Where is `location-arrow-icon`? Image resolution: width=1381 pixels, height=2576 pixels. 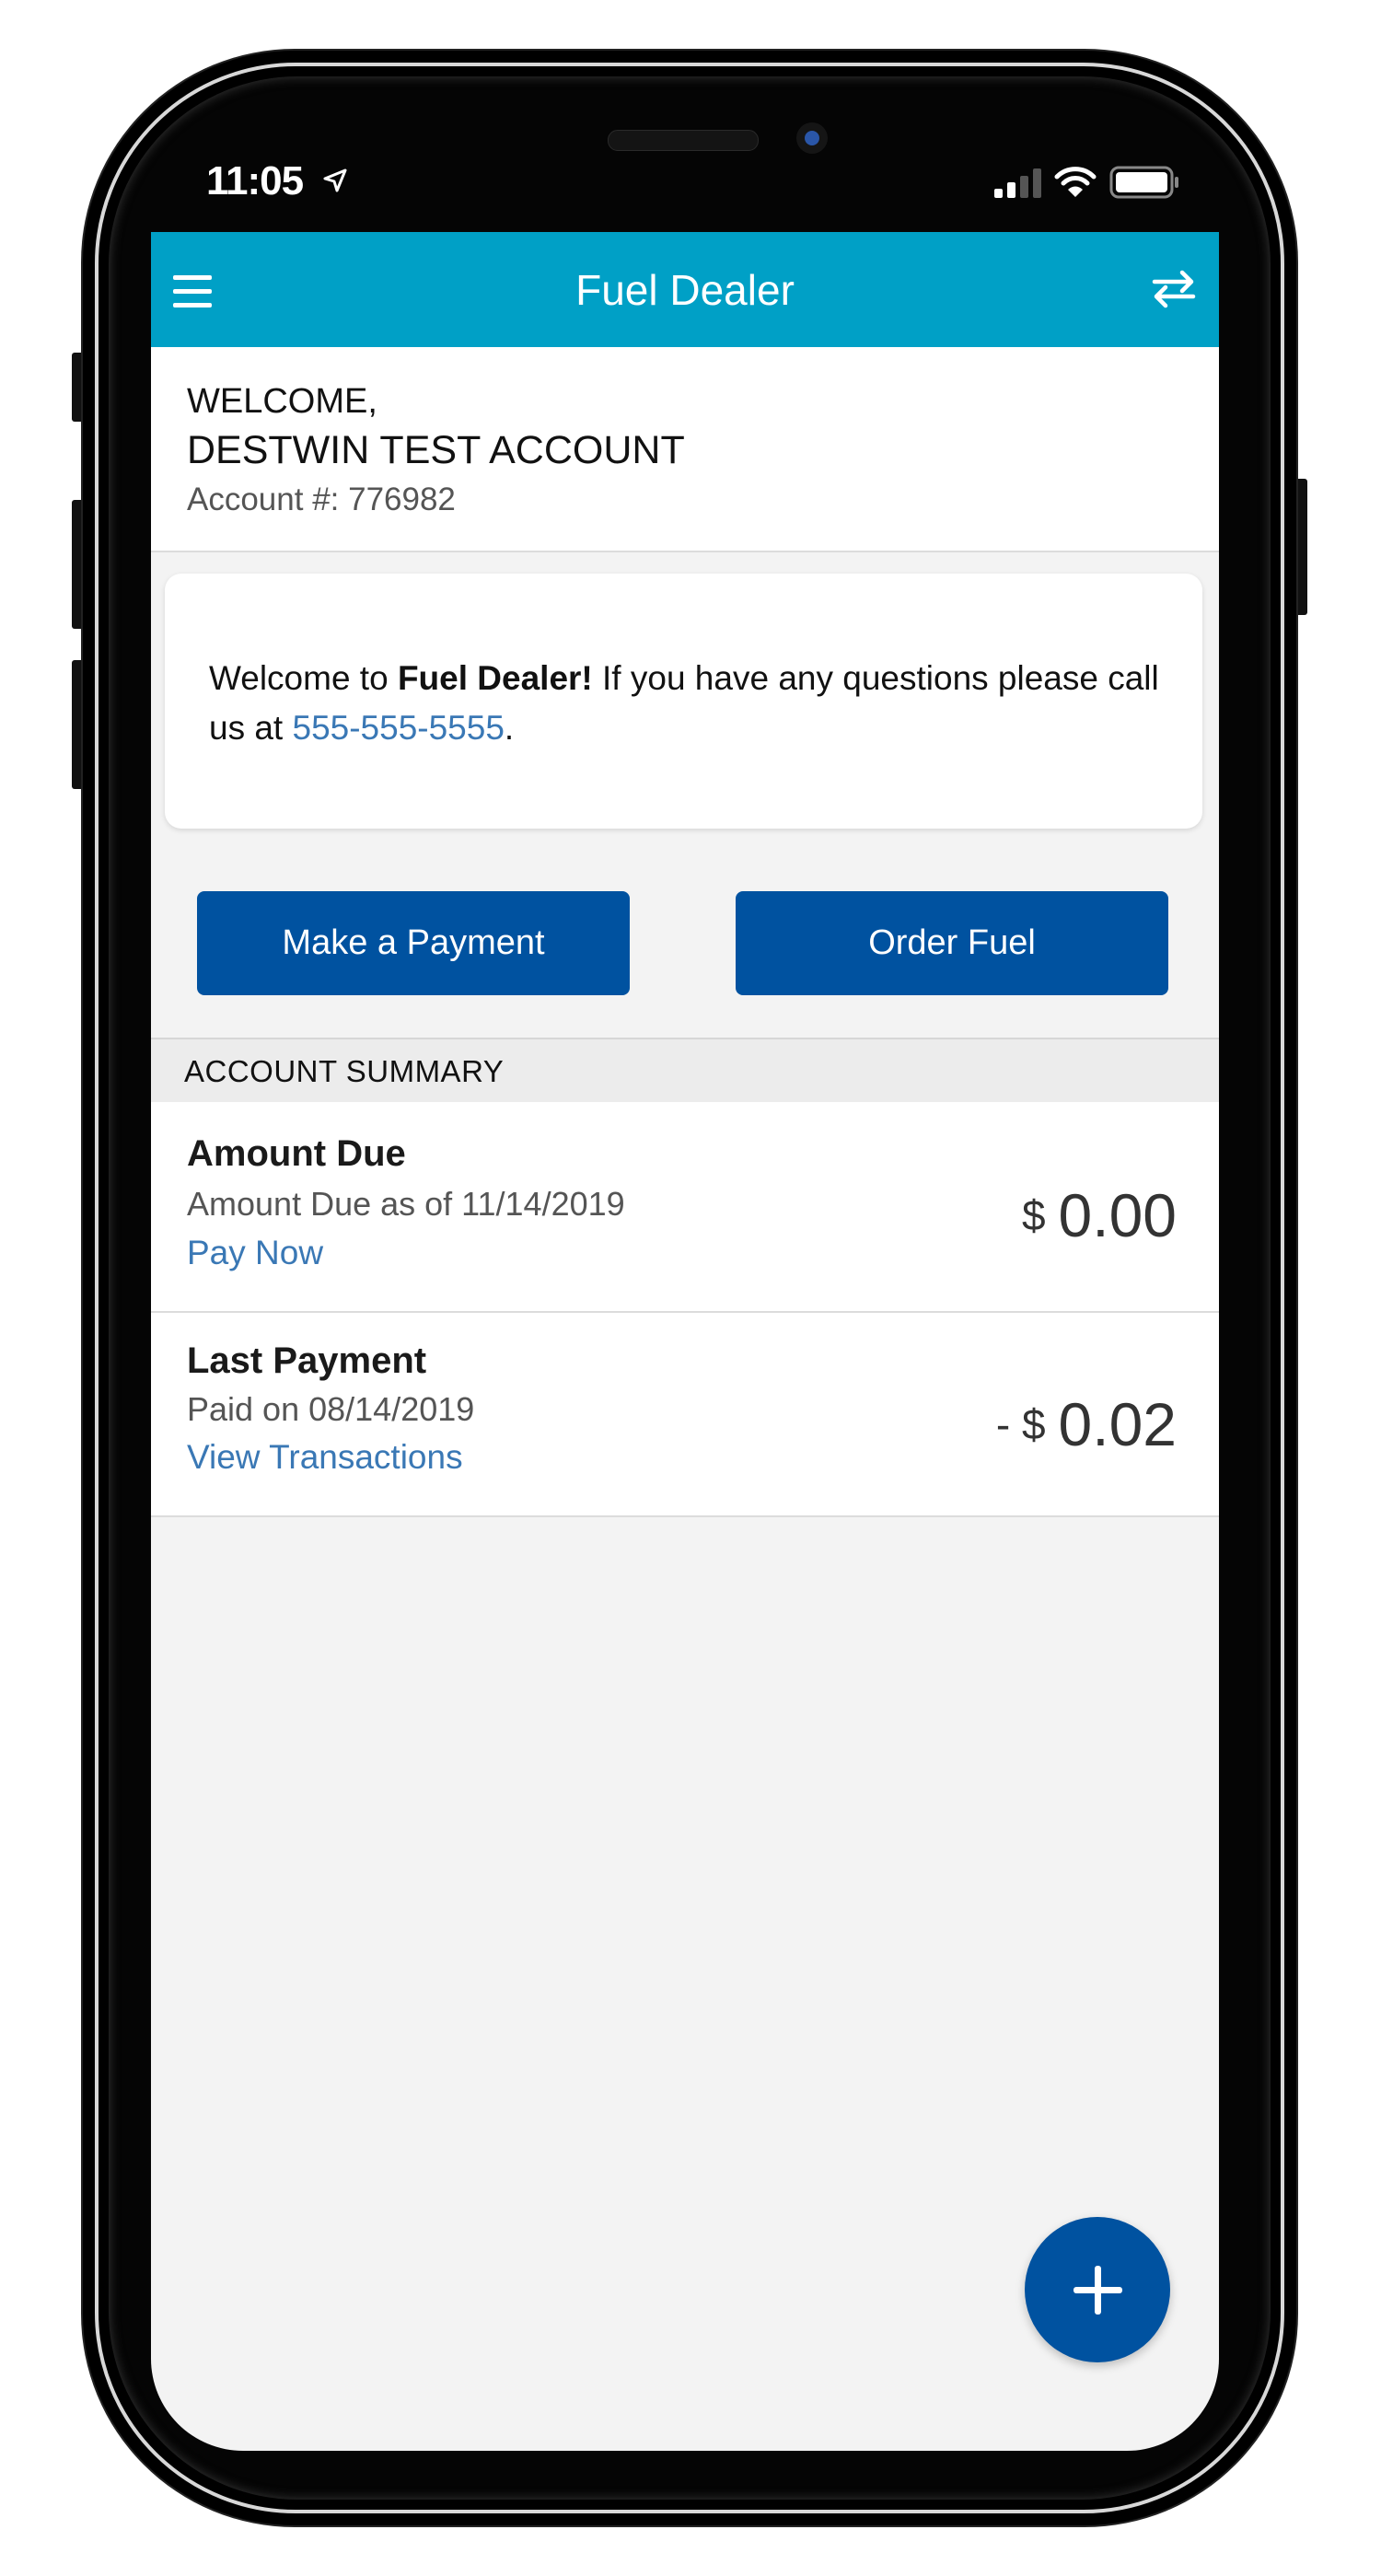
location-arrow-icon is located at coordinates (335, 180).